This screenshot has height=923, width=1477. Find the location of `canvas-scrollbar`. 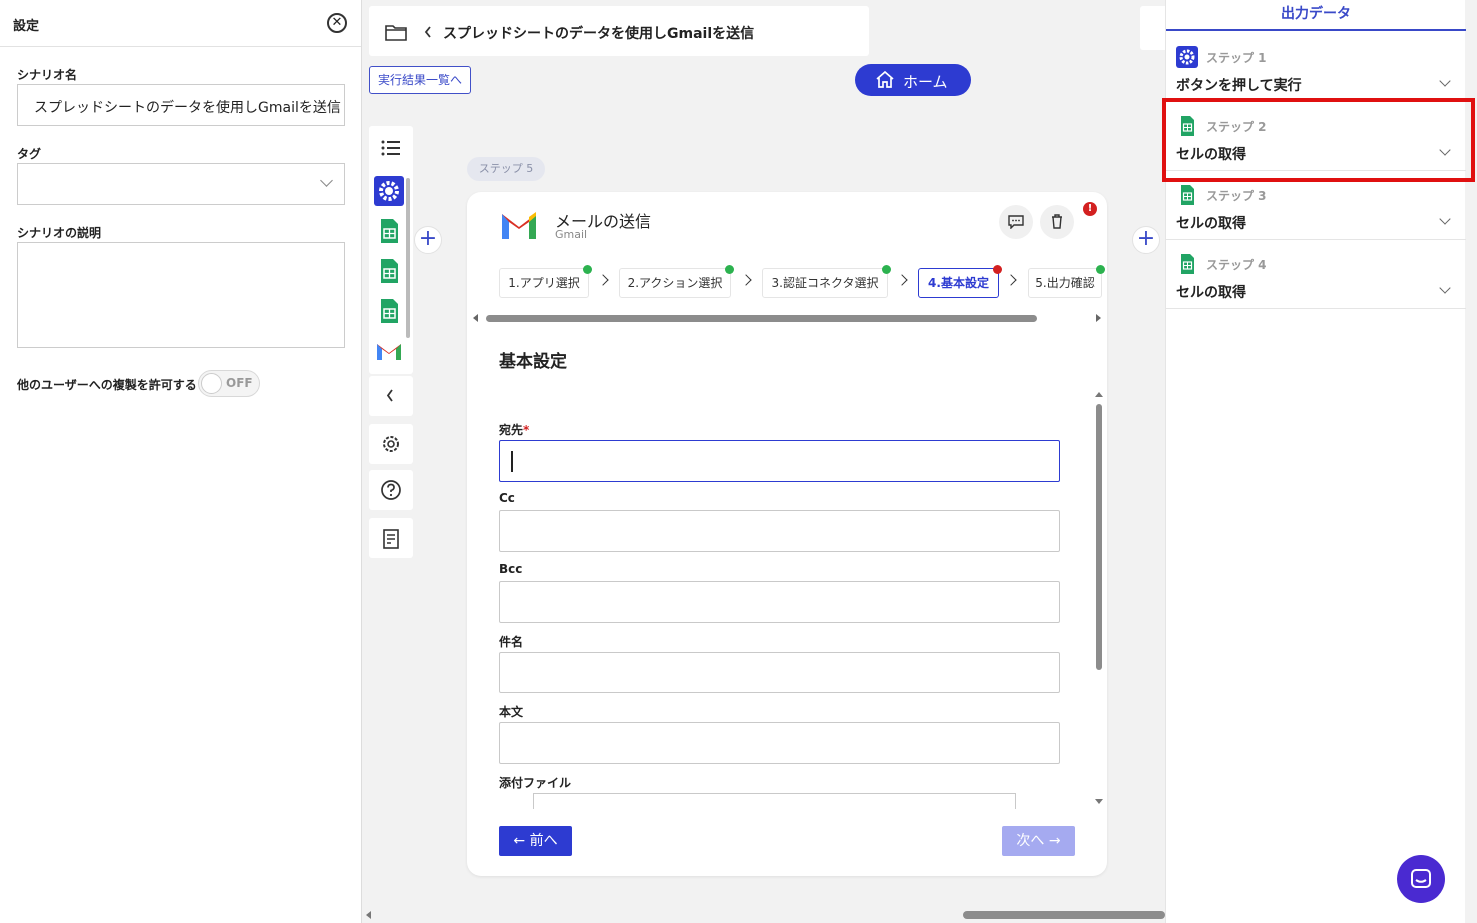

canvas-scrollbar is located at coordinates (1064, 915).